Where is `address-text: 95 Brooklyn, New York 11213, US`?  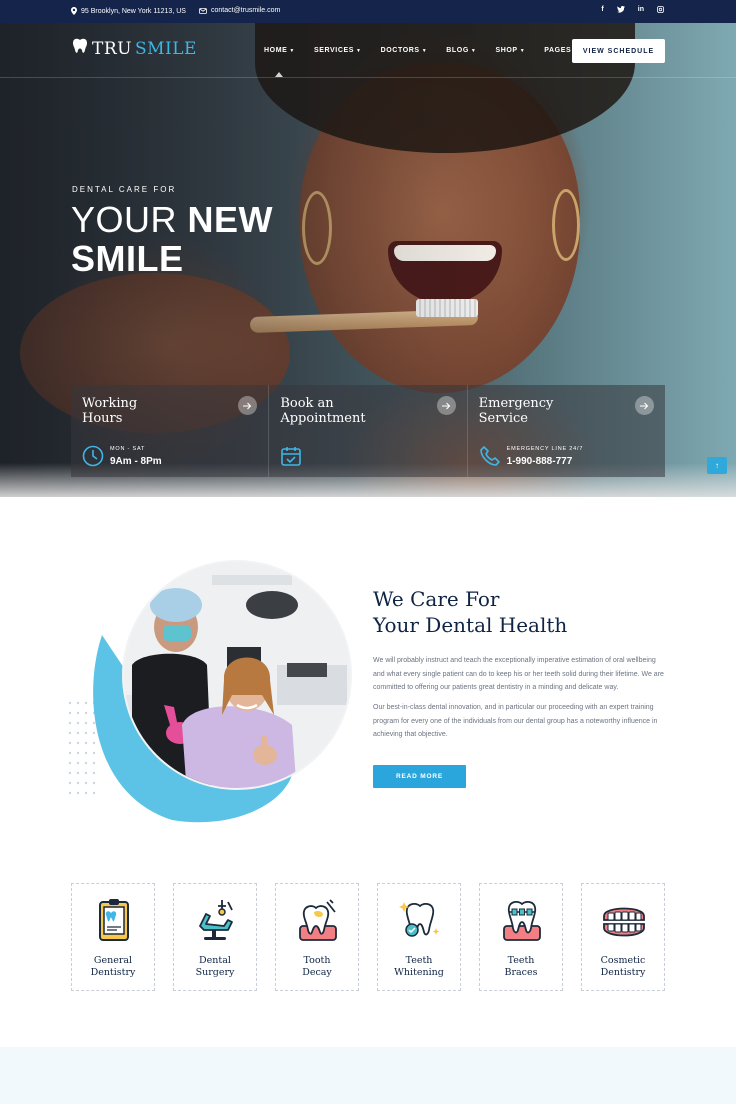
address-text: 95 Brooklyn, New York 11213, US is located at coordinates (133, 11).